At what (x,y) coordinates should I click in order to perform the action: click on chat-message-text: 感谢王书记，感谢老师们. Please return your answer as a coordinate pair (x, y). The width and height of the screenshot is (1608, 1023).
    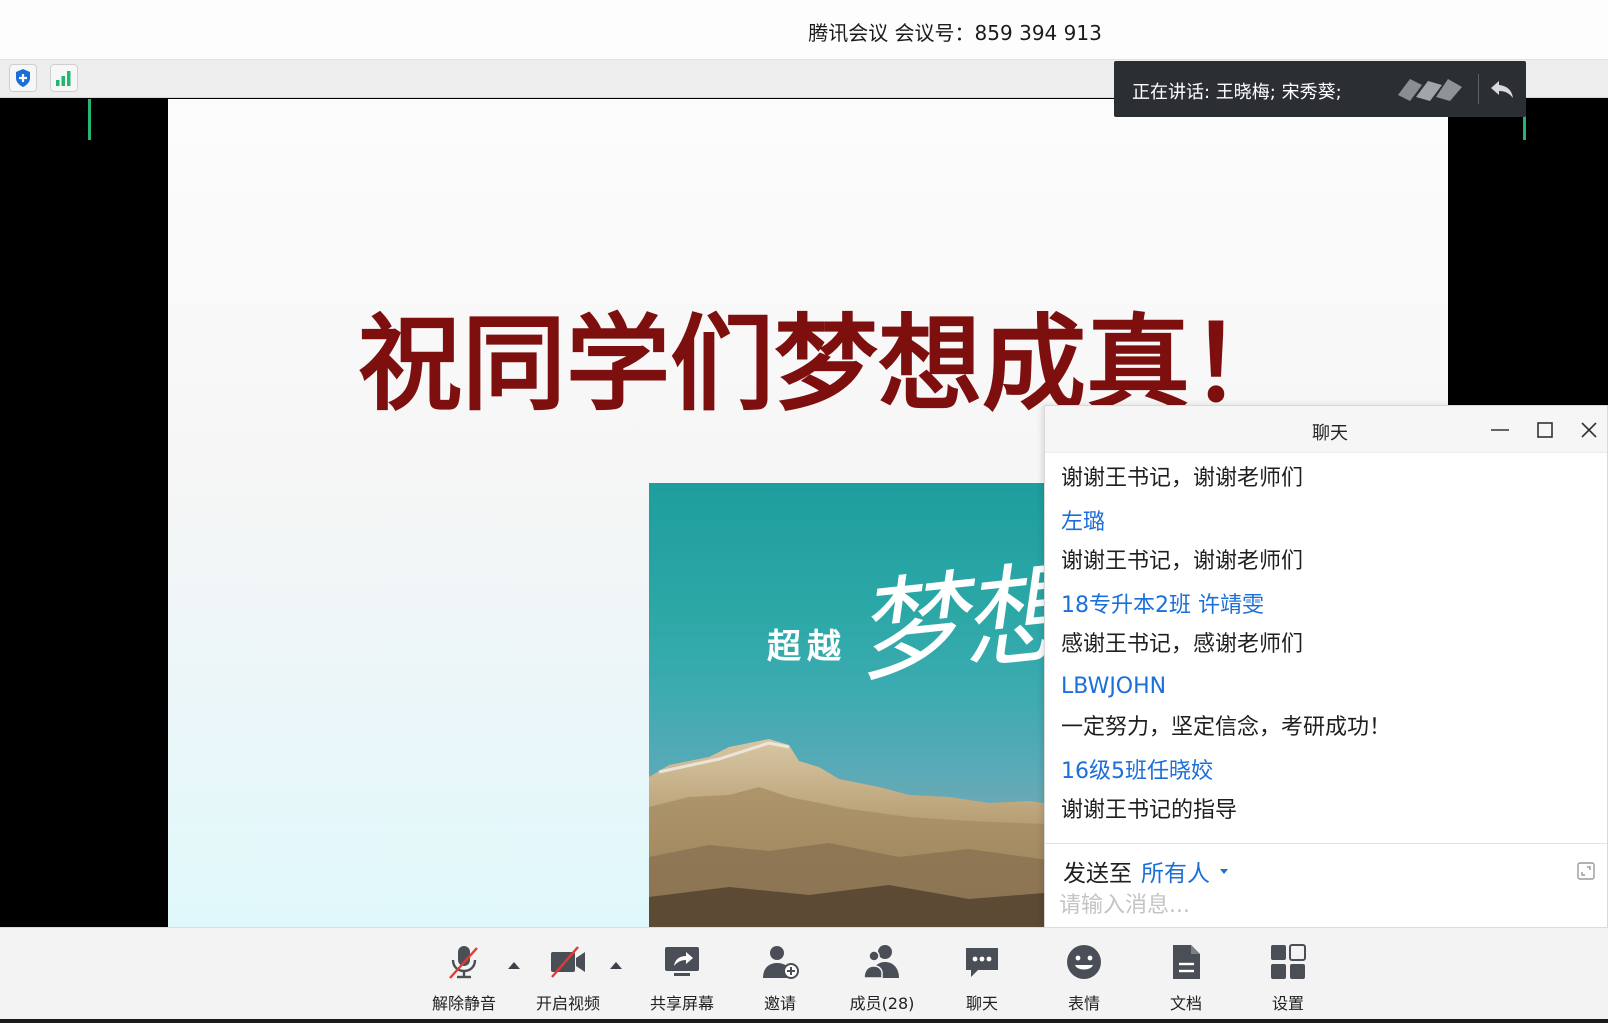
    Looking at the image, I should click on (1182, 644).